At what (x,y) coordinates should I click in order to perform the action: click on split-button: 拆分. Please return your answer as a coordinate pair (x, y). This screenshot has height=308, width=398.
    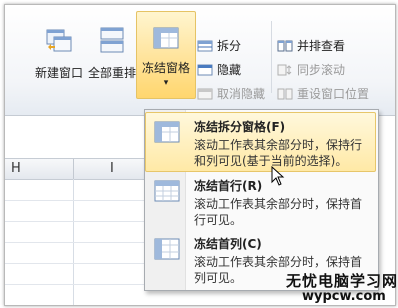
    Looking at the image, I should click on (219, 45).